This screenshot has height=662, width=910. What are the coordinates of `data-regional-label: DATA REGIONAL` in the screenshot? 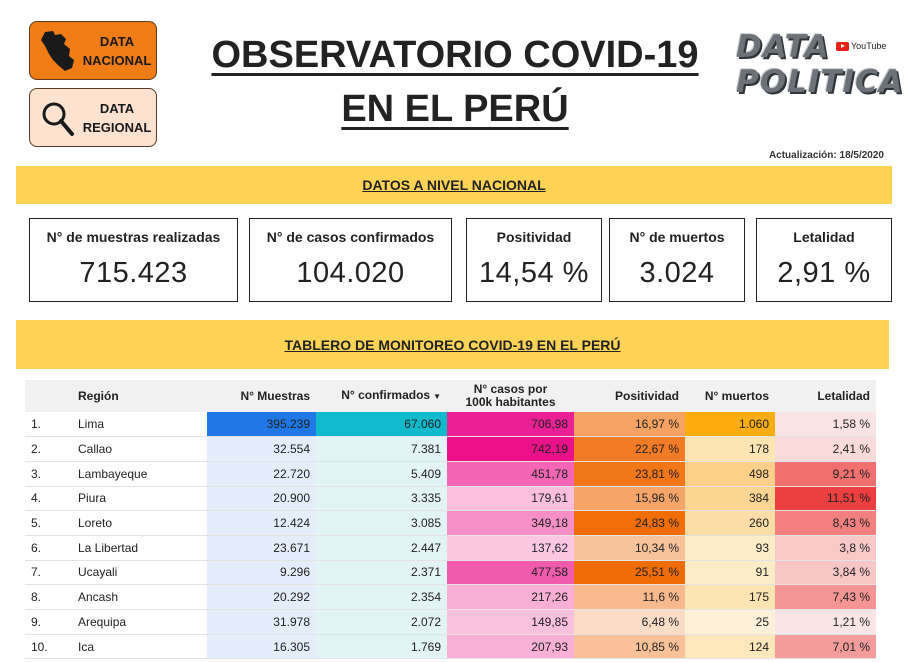 It's located at (117, 117).